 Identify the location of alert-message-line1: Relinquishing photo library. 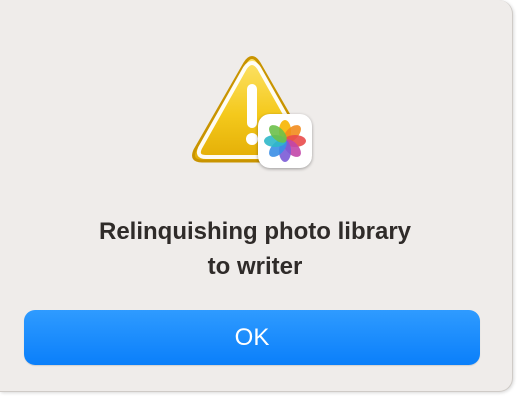
(255, 231).